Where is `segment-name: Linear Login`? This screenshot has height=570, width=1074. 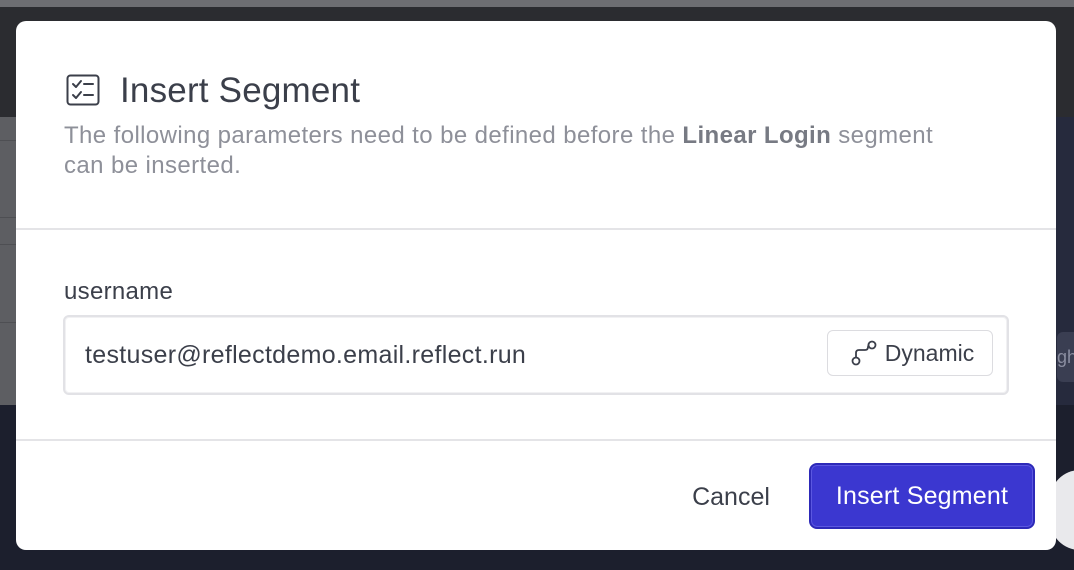
segment-name: Linear Login is located at coordinates (757, 135).